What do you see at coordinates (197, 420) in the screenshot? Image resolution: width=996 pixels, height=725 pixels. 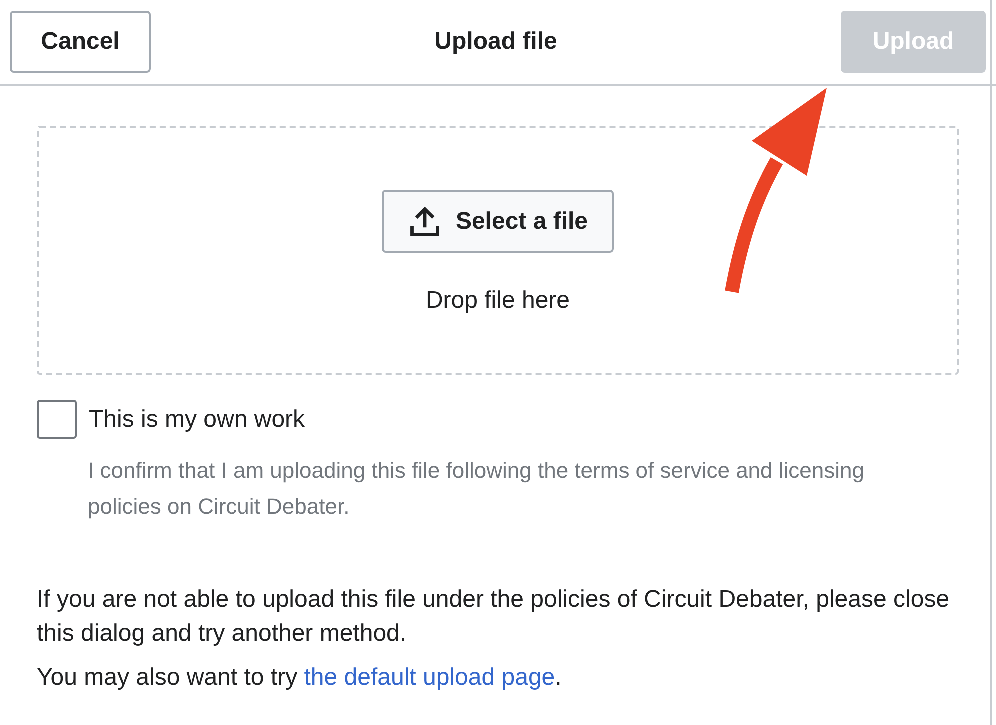 I see `own-work-label: This is my own work` at bounding box center [197, 420].